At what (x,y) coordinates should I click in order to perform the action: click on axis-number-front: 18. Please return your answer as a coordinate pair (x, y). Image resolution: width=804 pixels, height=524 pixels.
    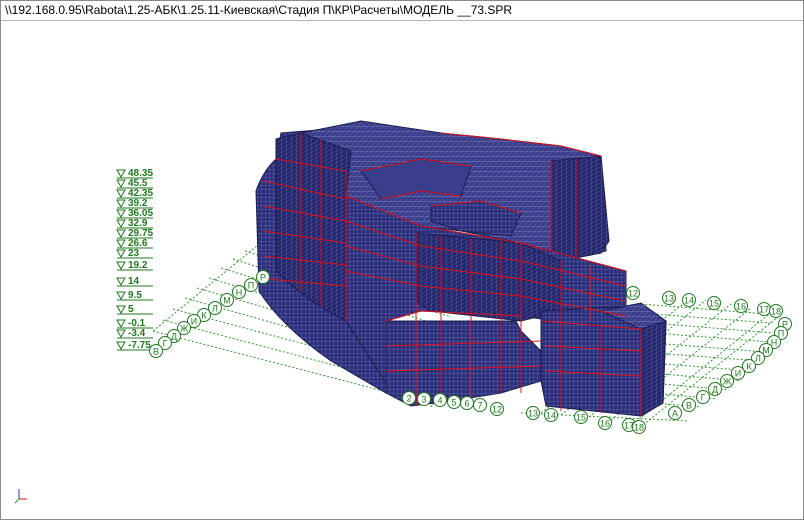
    Looking at the image, I should click on (639, 428).